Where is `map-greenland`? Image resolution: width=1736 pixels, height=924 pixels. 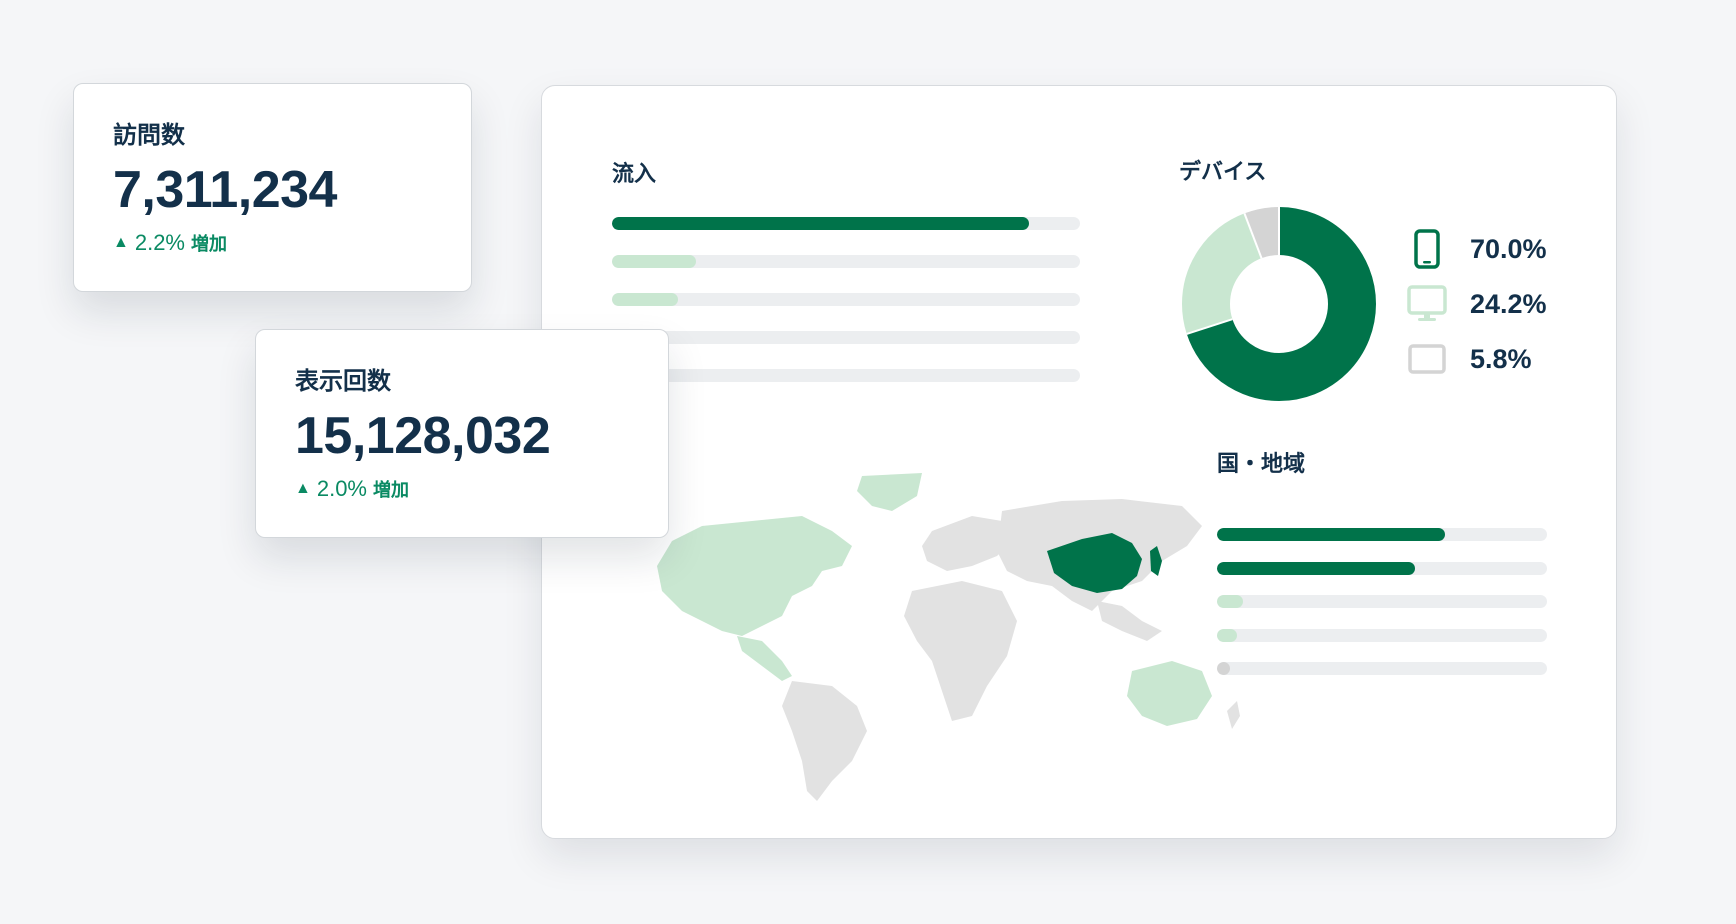 map-greenland is located at coordinates (889, 492).